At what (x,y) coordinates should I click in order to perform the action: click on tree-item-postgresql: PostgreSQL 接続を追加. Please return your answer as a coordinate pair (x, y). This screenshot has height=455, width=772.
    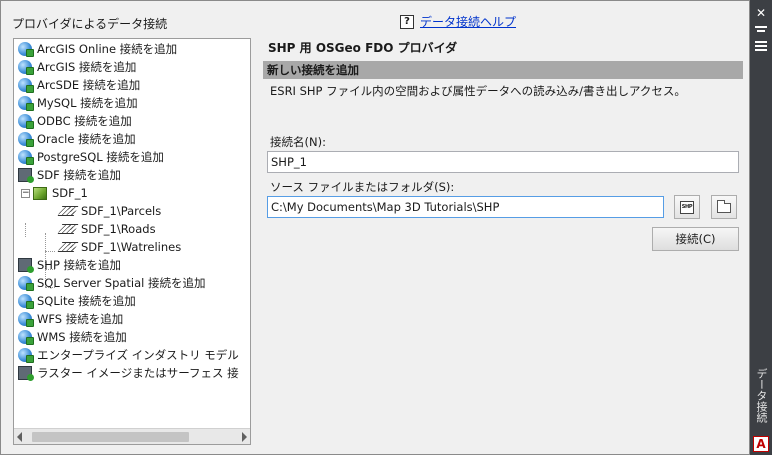
    Looking at the image, I should click on (91, 157).